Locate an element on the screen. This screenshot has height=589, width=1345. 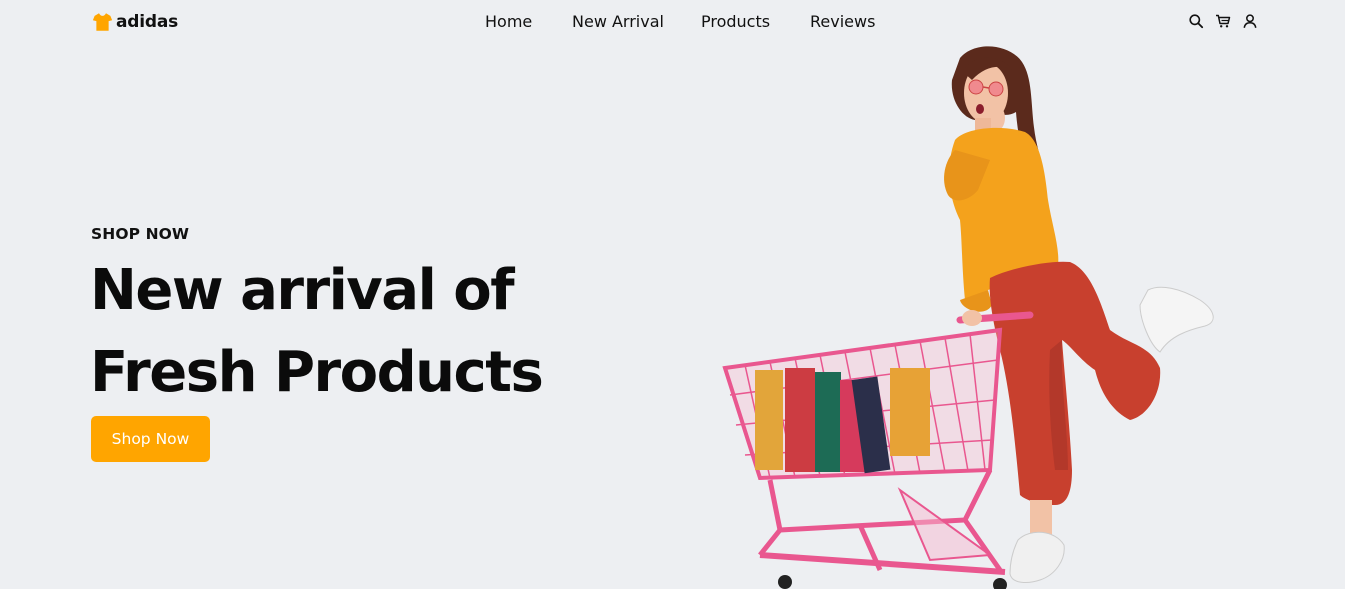
tshirt-icon is located at coordinates (102, 22).